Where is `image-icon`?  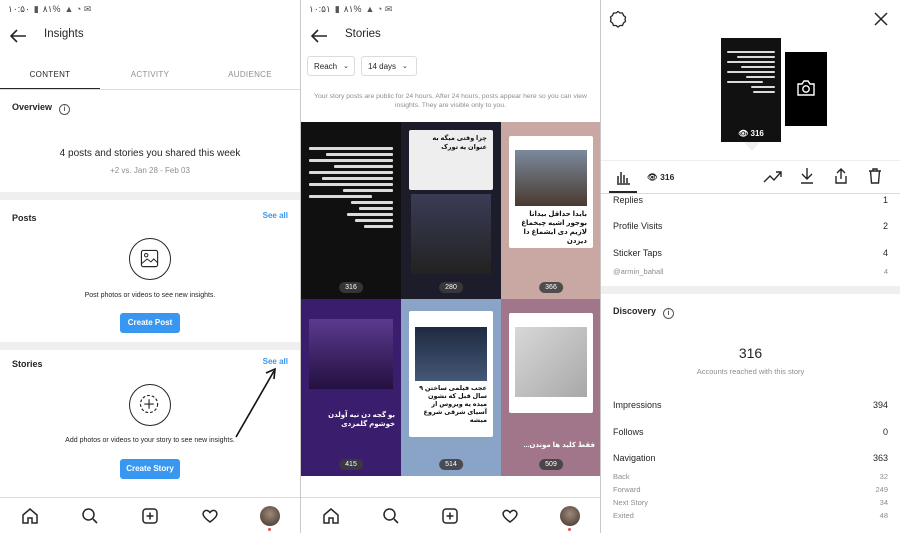
image-icon is located at coordinates (150, 259).